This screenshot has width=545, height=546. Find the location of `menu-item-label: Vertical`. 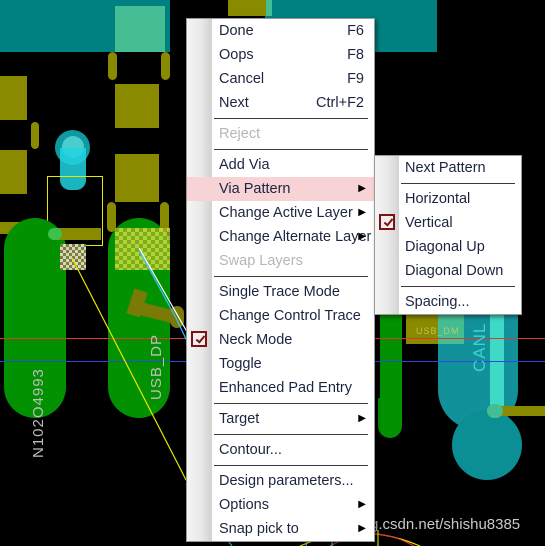

menu-item-label: Vertical is located at coordinates (429, 223).